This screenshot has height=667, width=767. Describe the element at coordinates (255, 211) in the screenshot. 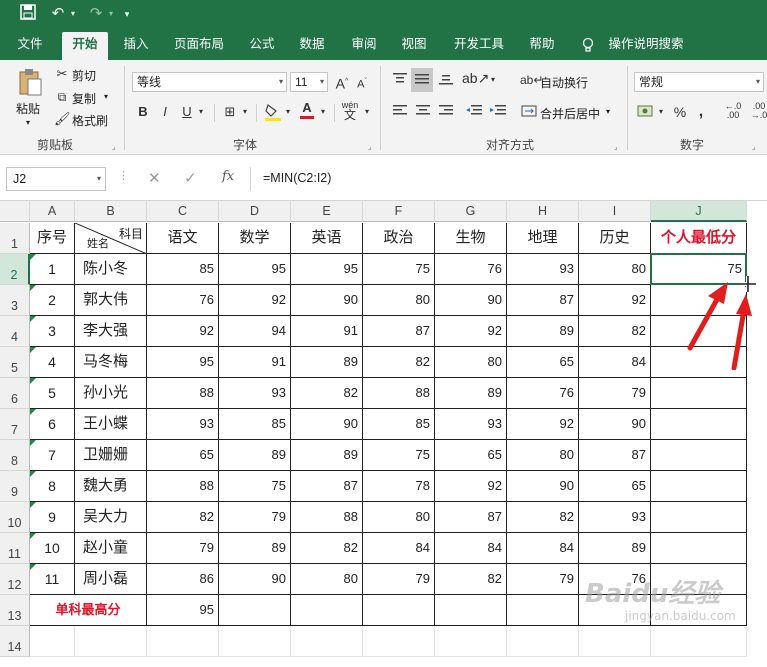

I see `column-header-d: D` at that location.